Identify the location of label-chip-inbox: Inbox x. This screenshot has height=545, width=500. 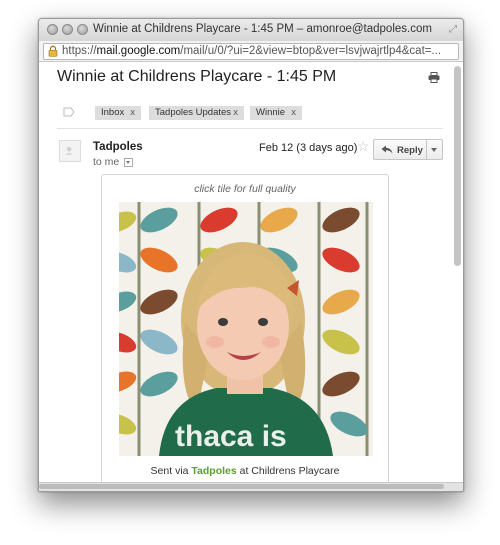
(118, 113).